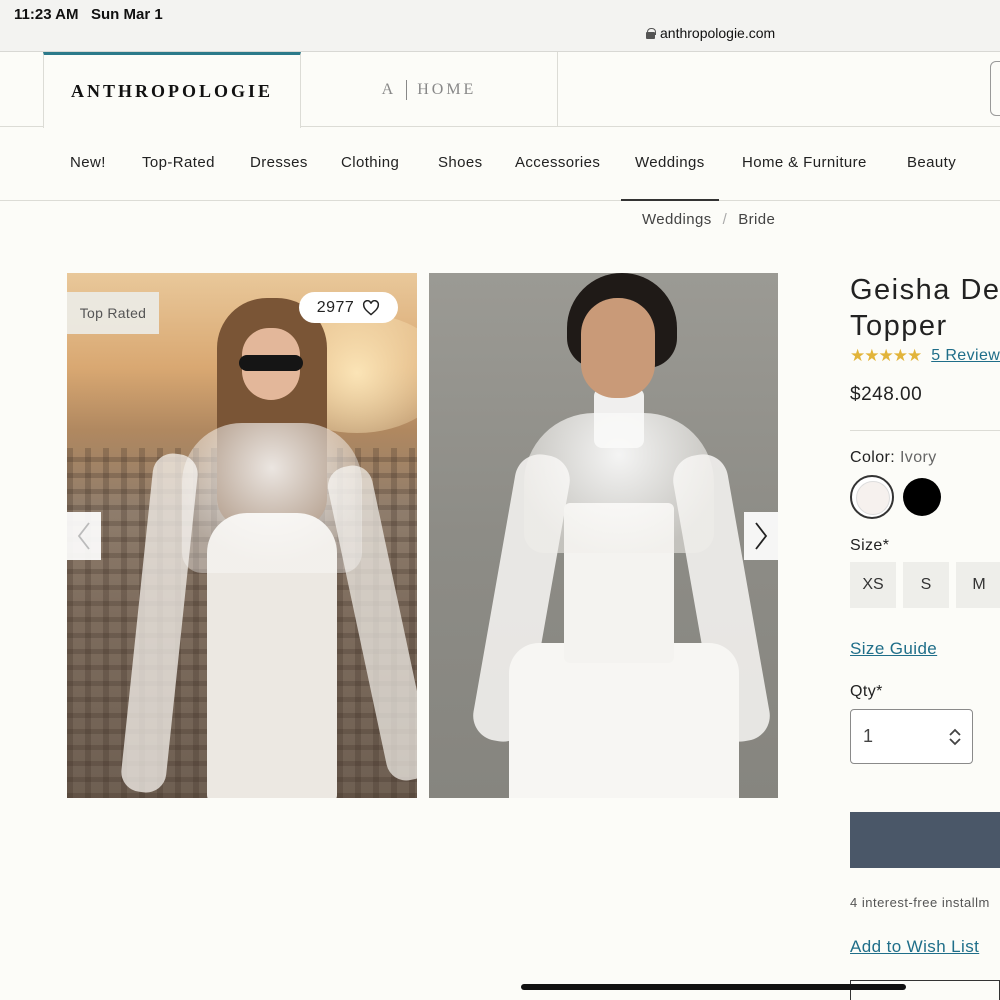 The image size is (1000, 1000). I want to click on lock-icon, so click(651, 33).